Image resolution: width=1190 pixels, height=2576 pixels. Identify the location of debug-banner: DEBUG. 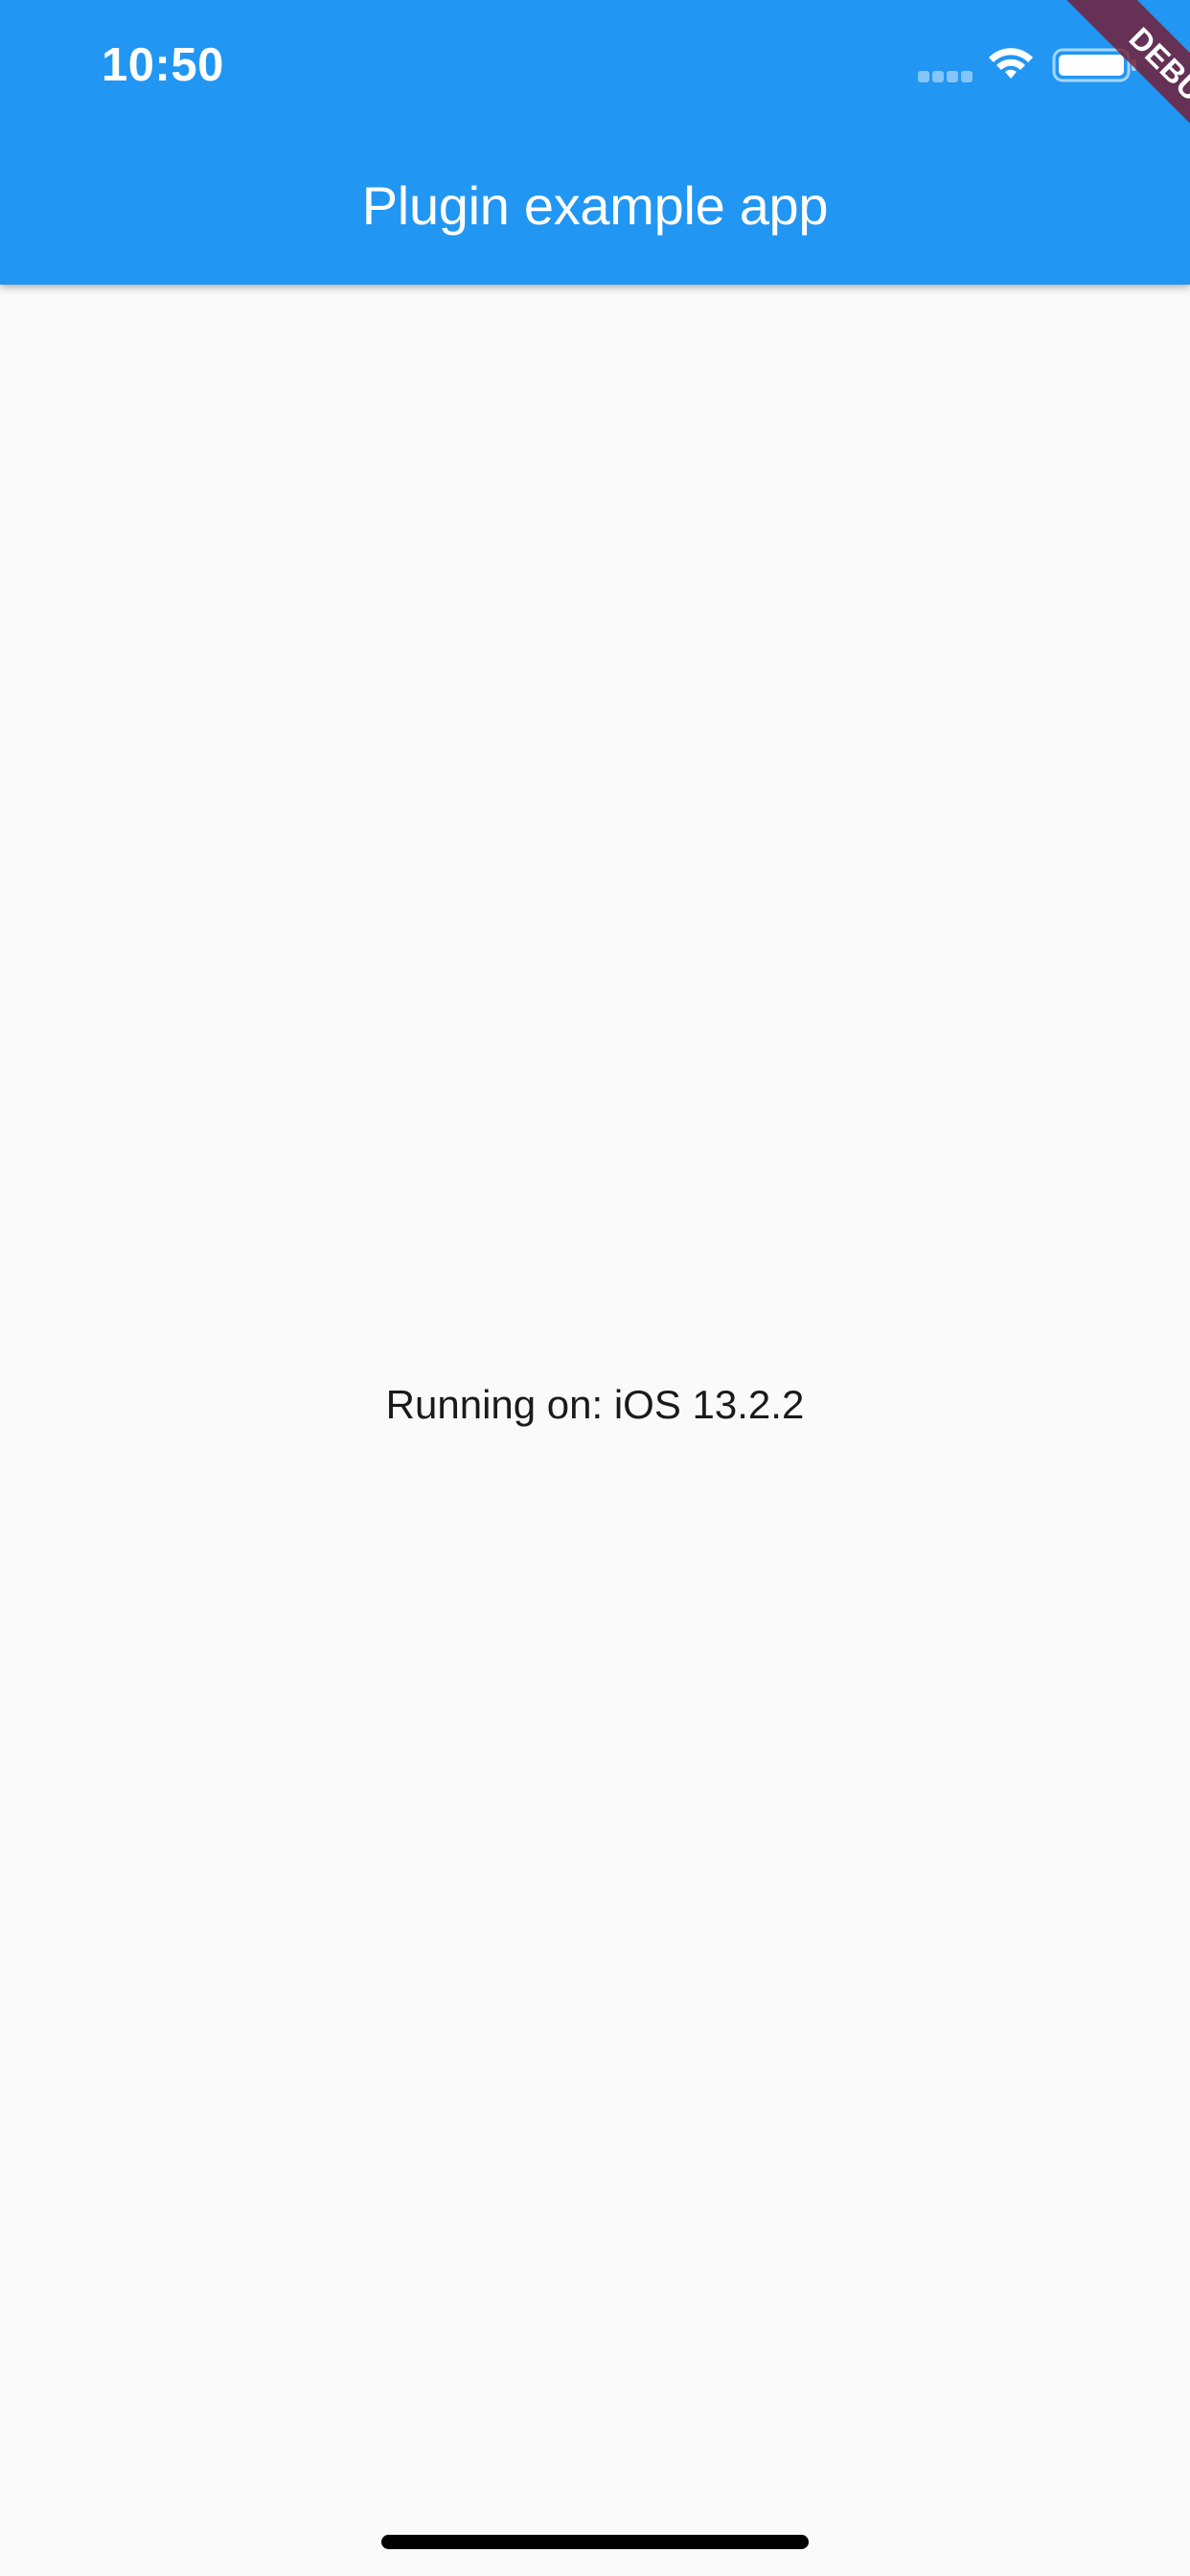
(1094, 96).